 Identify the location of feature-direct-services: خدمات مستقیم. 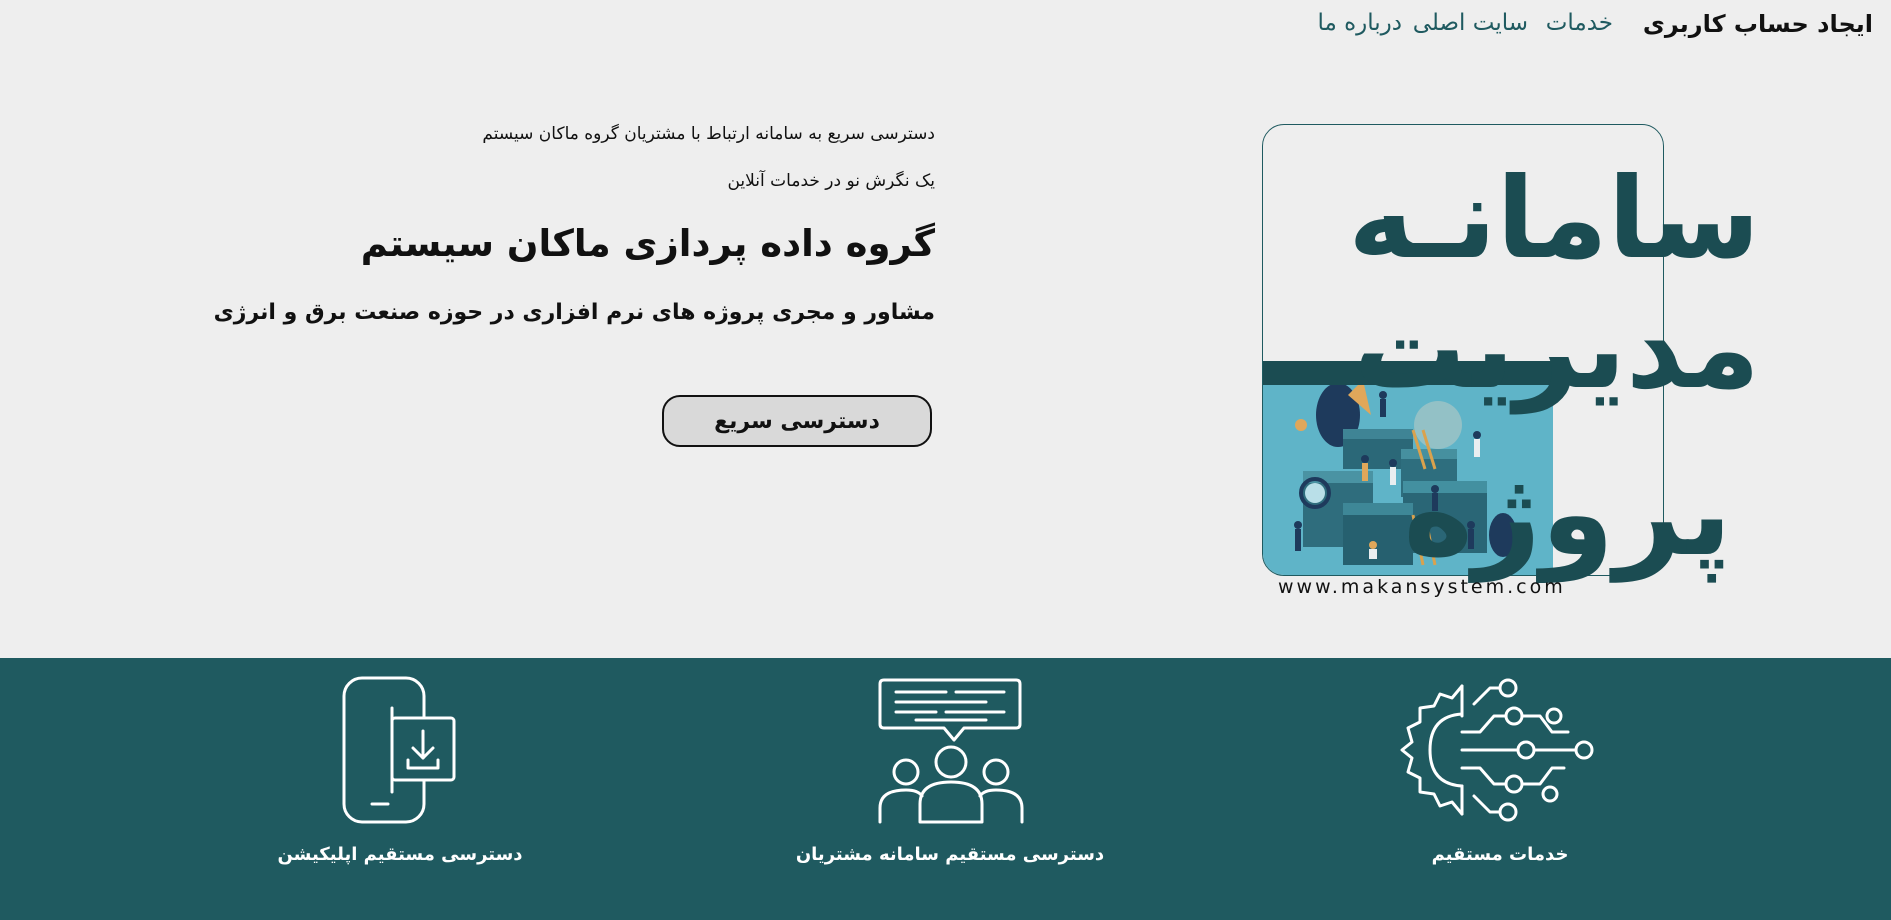
(1500, 789).